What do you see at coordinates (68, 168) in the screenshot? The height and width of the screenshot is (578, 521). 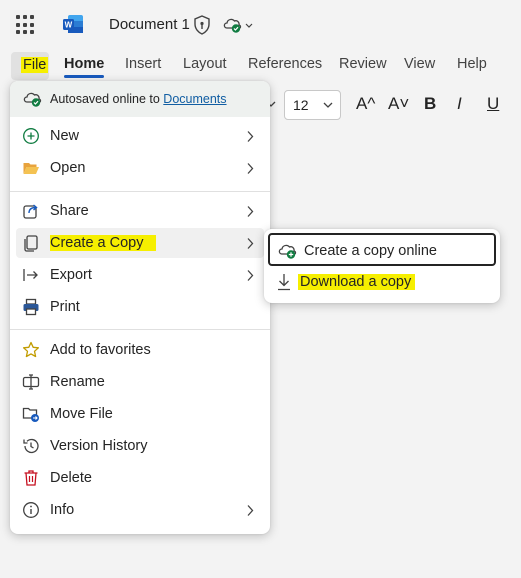 I see `menu-item-label: Open` at bounding box center [68, 168].